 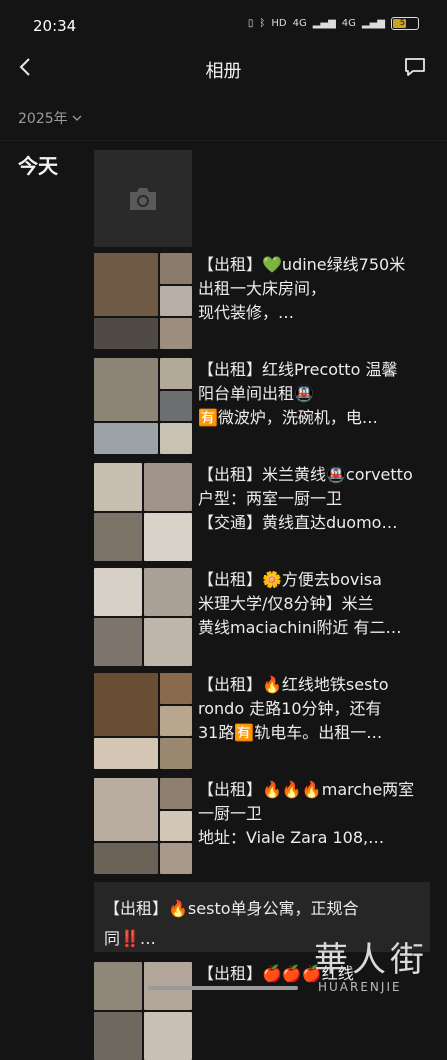 What do you see at coordinates (43, 118) in the screenshot?
I see `year-label: 2025年` at bounding box center [43, 118].